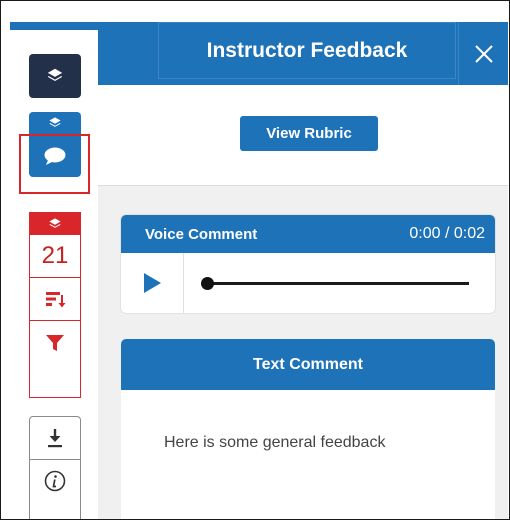  I want to click on close-button, so click(483, 53).